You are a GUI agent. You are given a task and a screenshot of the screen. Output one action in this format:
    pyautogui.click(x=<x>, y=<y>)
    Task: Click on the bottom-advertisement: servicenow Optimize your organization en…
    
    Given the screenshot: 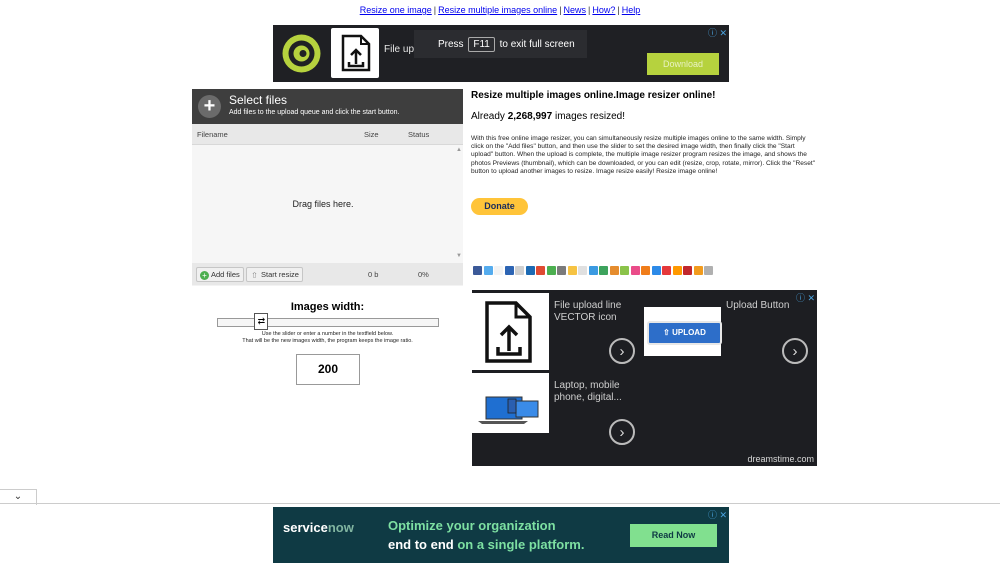 What is the action you would take?
    pyautogui.click(x=501, y=535)
    